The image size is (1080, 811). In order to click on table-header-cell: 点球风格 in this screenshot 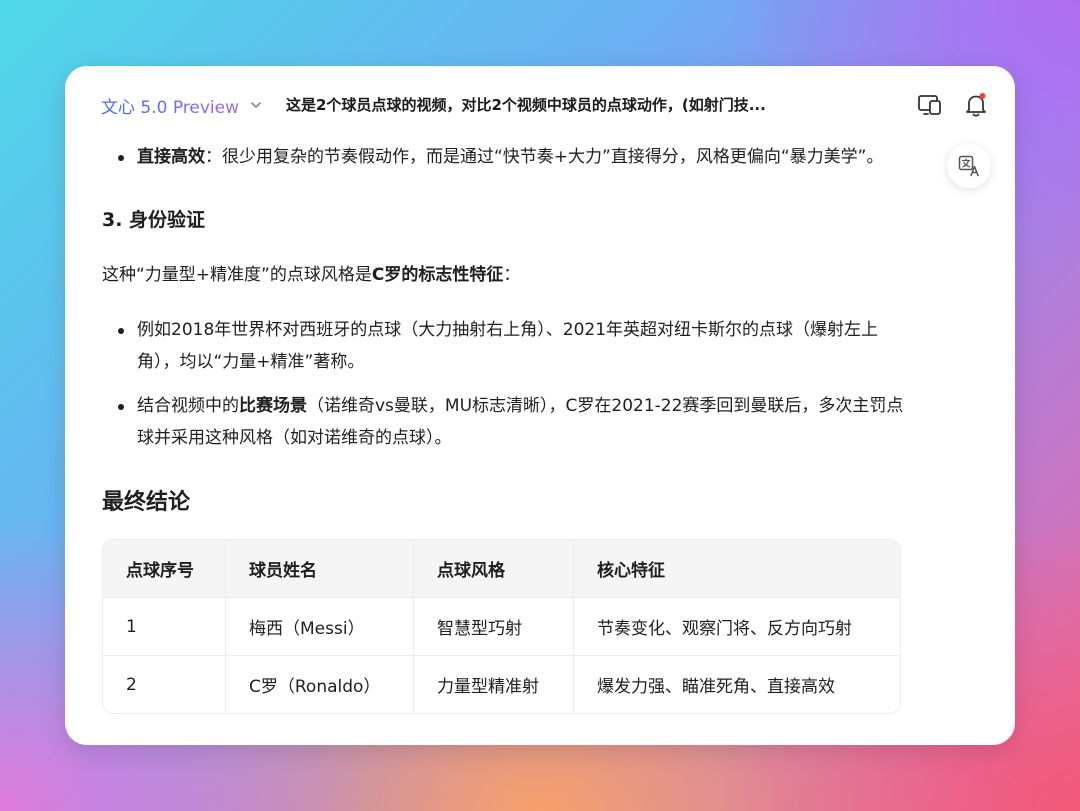, I will do `click(493, 568)`.